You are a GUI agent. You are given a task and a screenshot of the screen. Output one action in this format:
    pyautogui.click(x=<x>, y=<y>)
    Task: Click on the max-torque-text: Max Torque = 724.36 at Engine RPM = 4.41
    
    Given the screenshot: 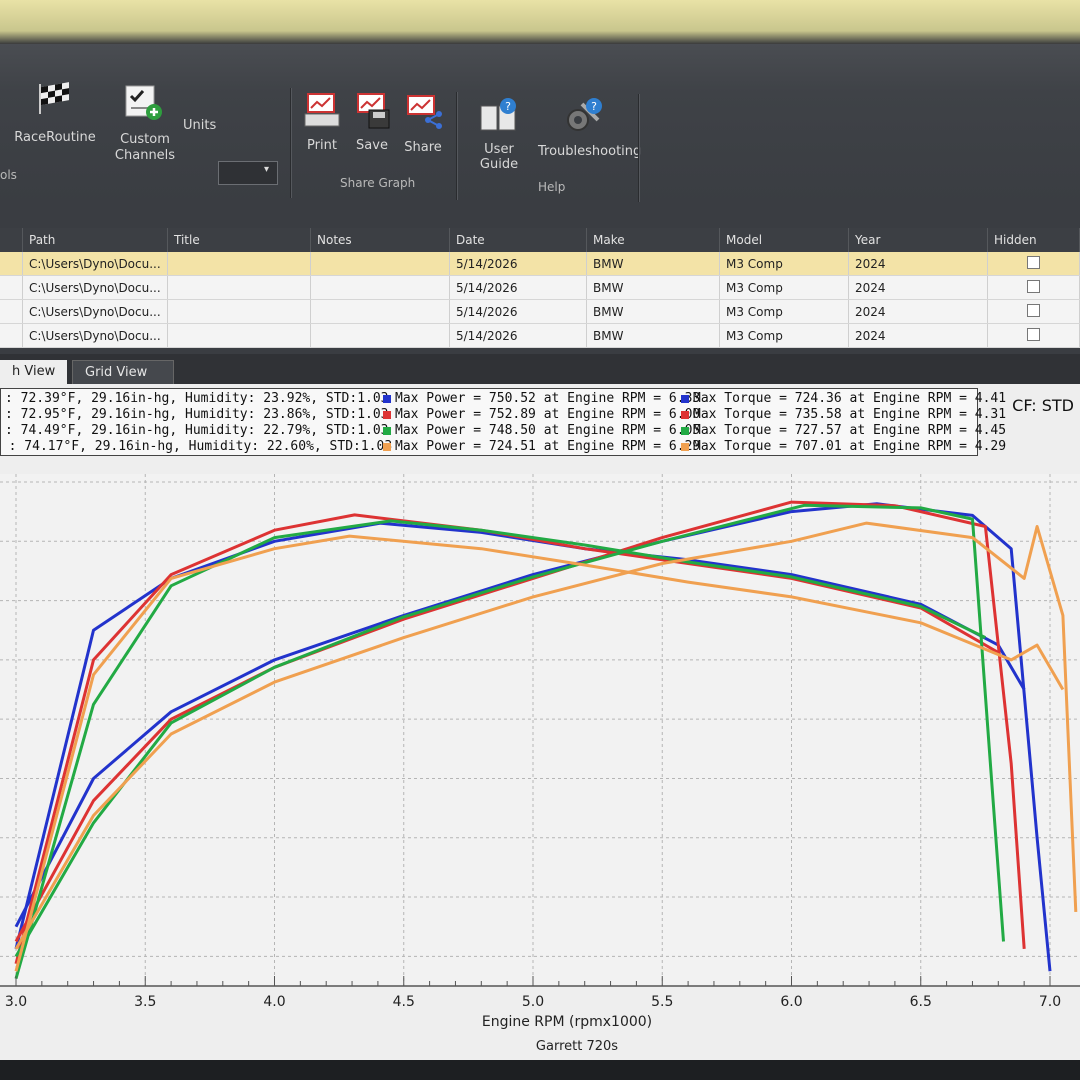 What is the action you would take?
    pyautogui.click(x=850, y=398)
    